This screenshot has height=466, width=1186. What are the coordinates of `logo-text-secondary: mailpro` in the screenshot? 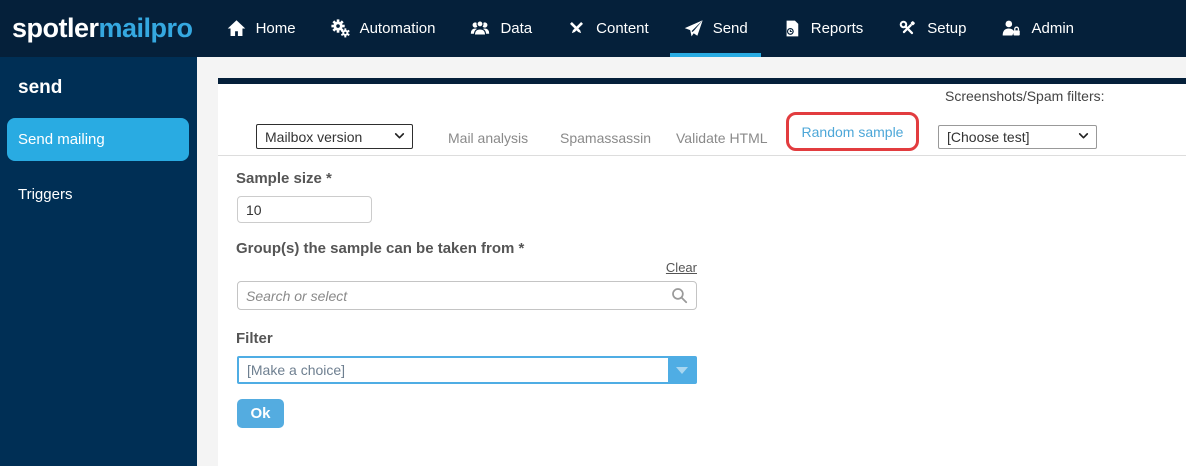 It's located at (146, 28).